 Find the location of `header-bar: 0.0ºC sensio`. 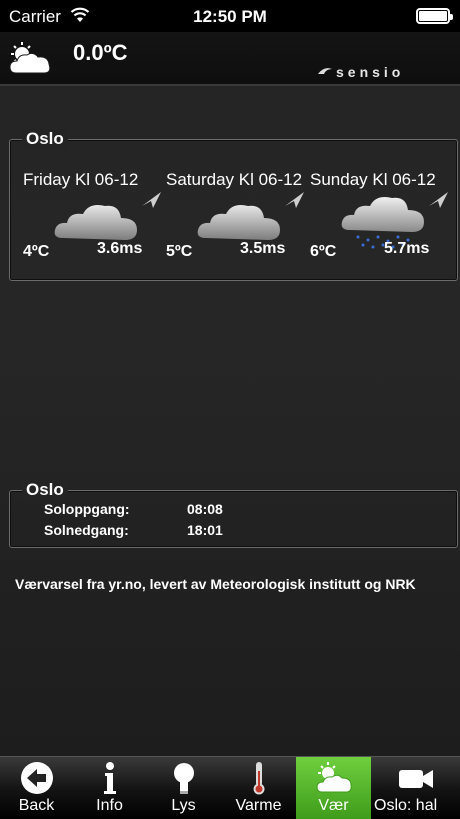

header-bar: 0.0ºC sensio is located at coordinates (230, 59).